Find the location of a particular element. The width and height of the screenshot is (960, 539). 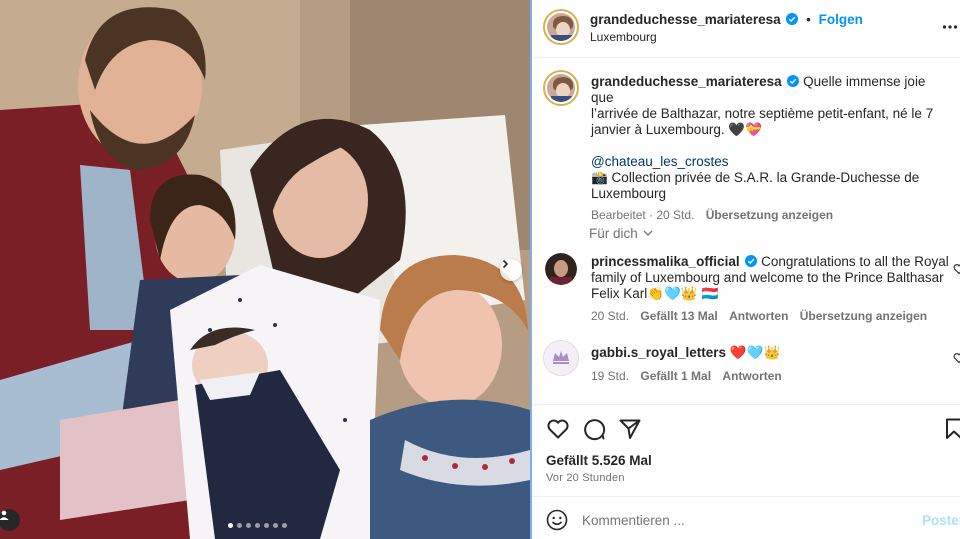

comment-composer: Posten is located at coordinates (746, 517).